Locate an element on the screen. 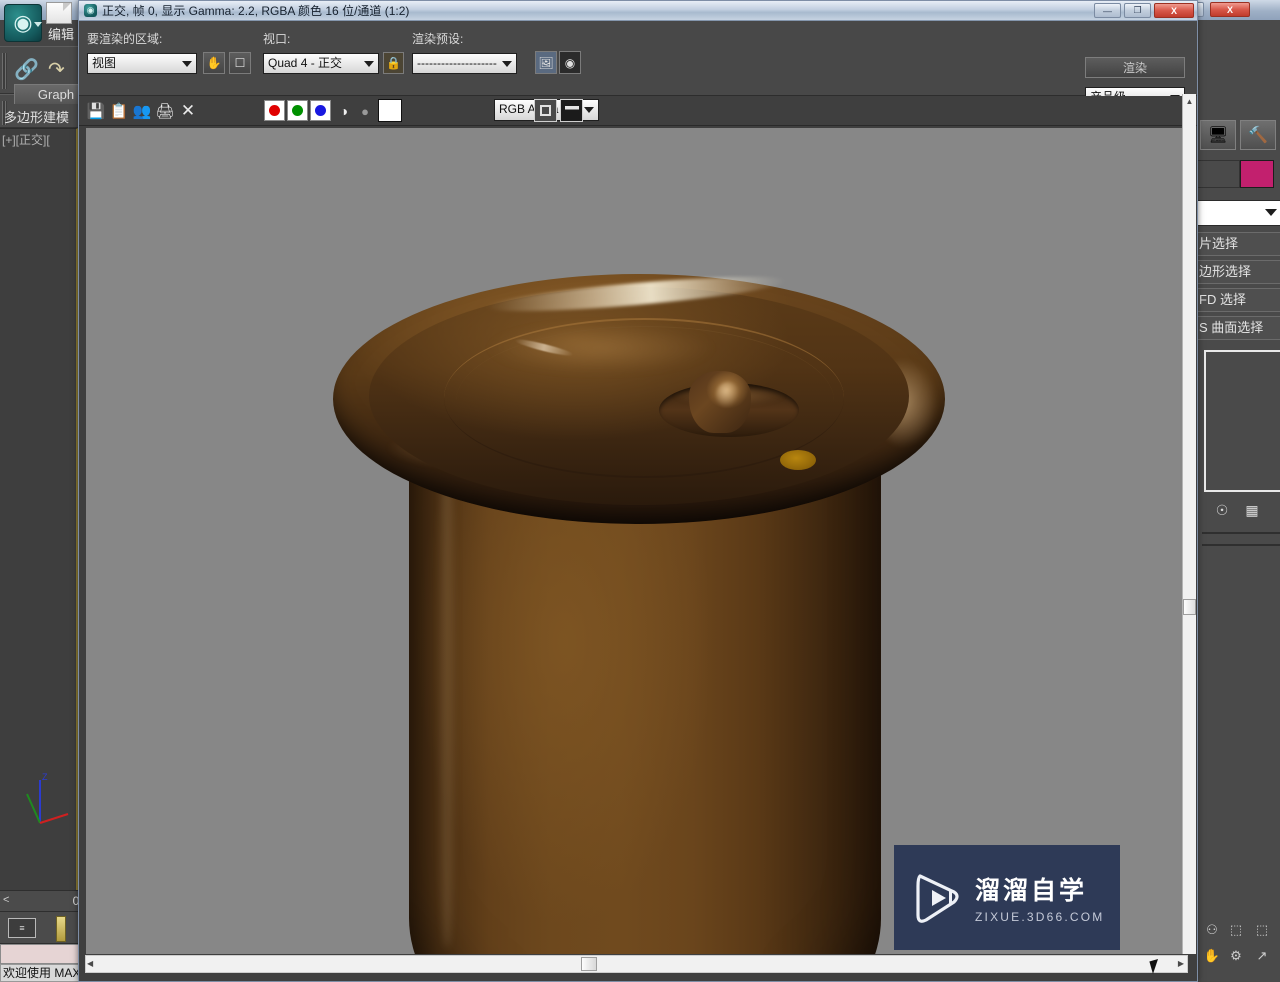 The width and height of the screenshot is (1280, 982). jar-knob-highlight is located at coordinates (728, 395).